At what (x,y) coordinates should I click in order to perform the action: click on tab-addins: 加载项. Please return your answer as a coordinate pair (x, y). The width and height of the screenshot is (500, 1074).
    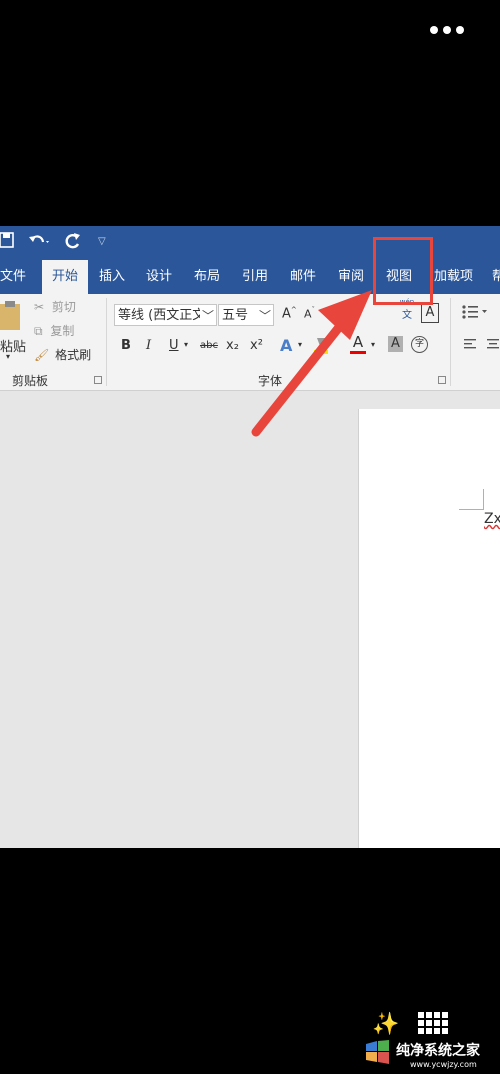
    Looking at the image, I should click on (453, 277).